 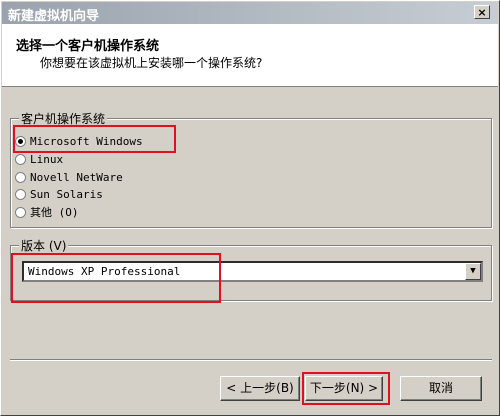 I want to click on version-group-label: 版本 (V), so click(x=44, y=245).